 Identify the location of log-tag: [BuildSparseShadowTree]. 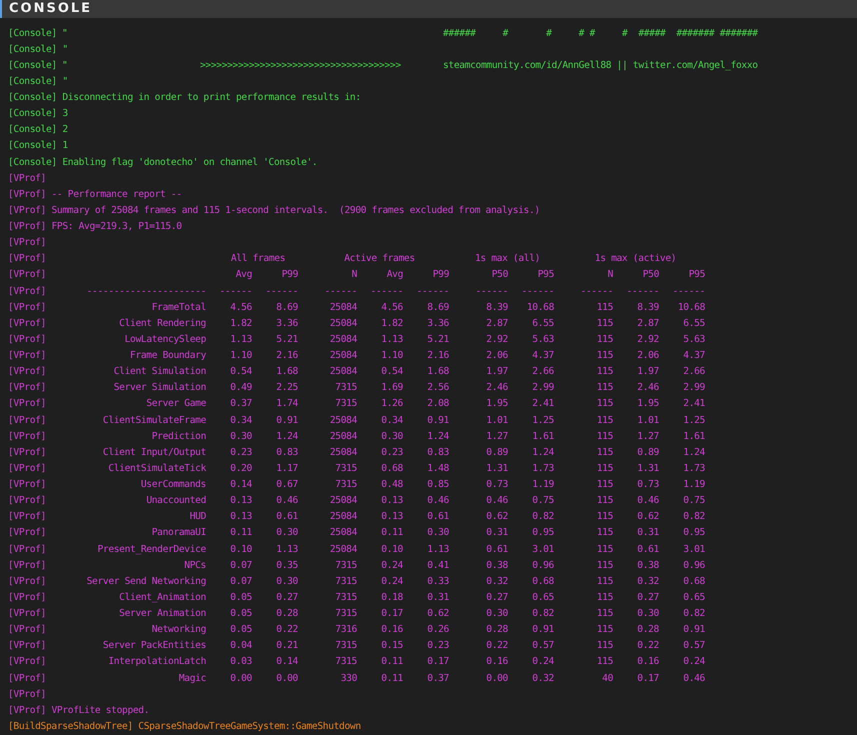
(70, 726).